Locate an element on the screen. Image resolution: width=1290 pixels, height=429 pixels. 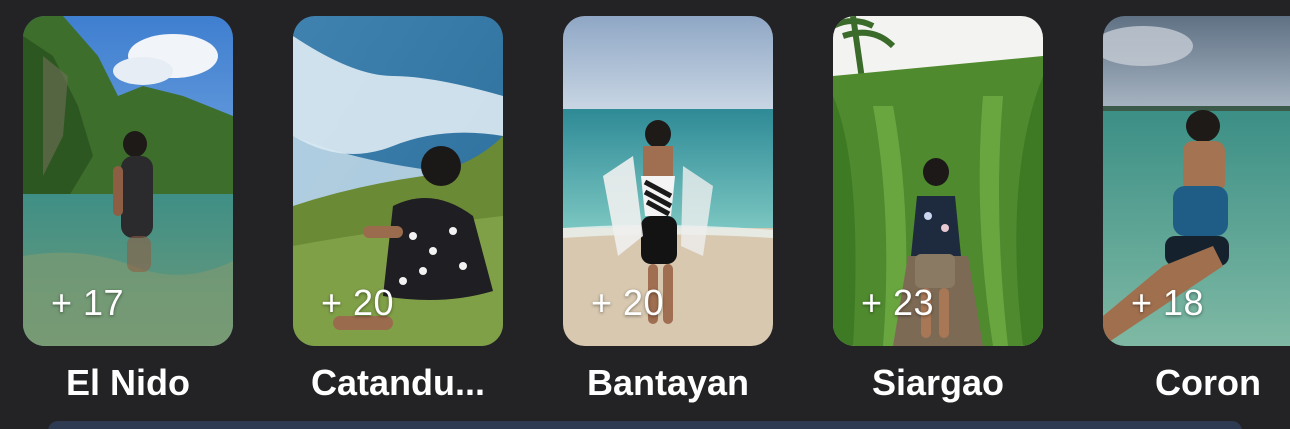
album-card-siargao: + 23 is located at coordinates (938, 181).